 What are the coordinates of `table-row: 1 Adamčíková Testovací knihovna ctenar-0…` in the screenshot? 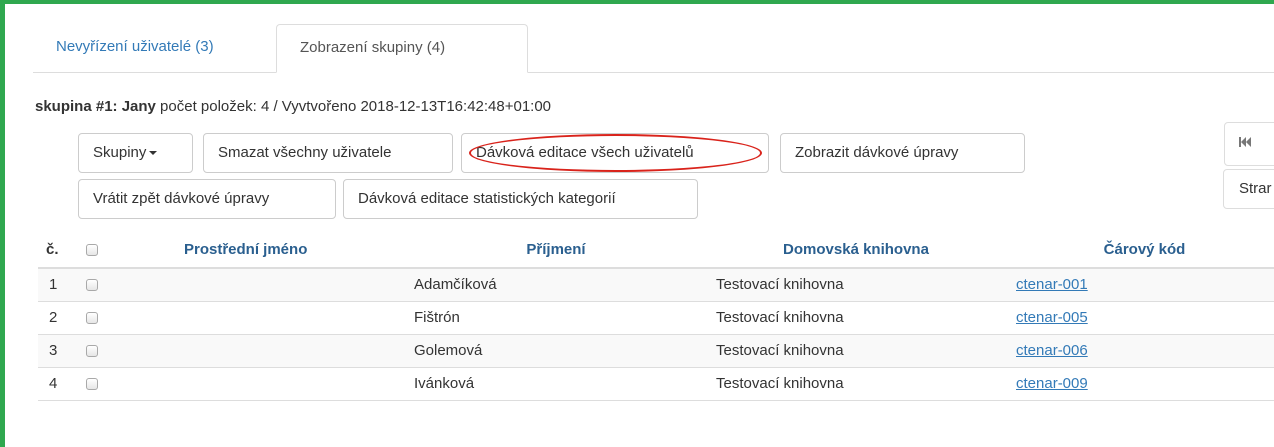 It's located at (656, 284).